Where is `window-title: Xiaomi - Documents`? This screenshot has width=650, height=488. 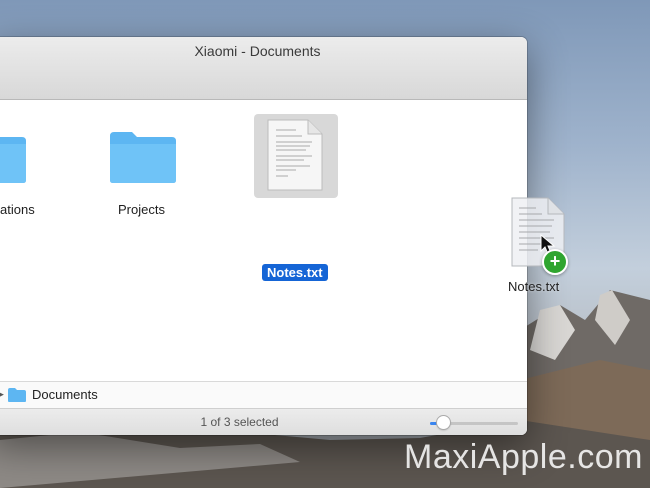 window-title: Xiaomi - Documents is located at coordinates (257, 51).